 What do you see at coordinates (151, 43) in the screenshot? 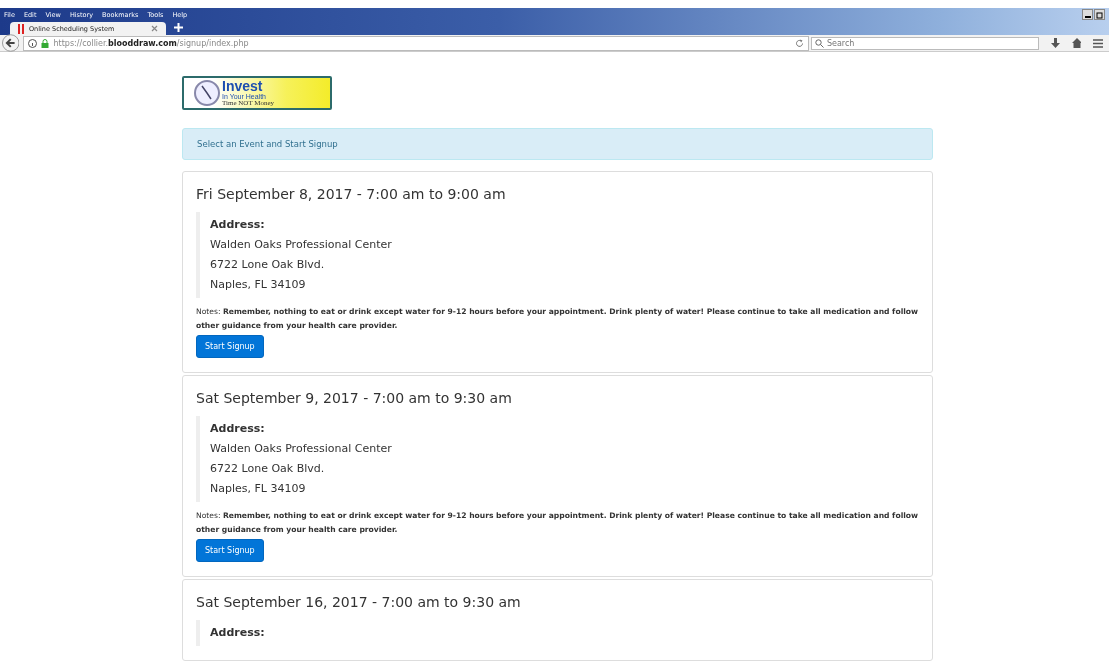
I see `url-text: https://collier.blooddraw.com/signup/index.php` at bounding box center [151, 43].